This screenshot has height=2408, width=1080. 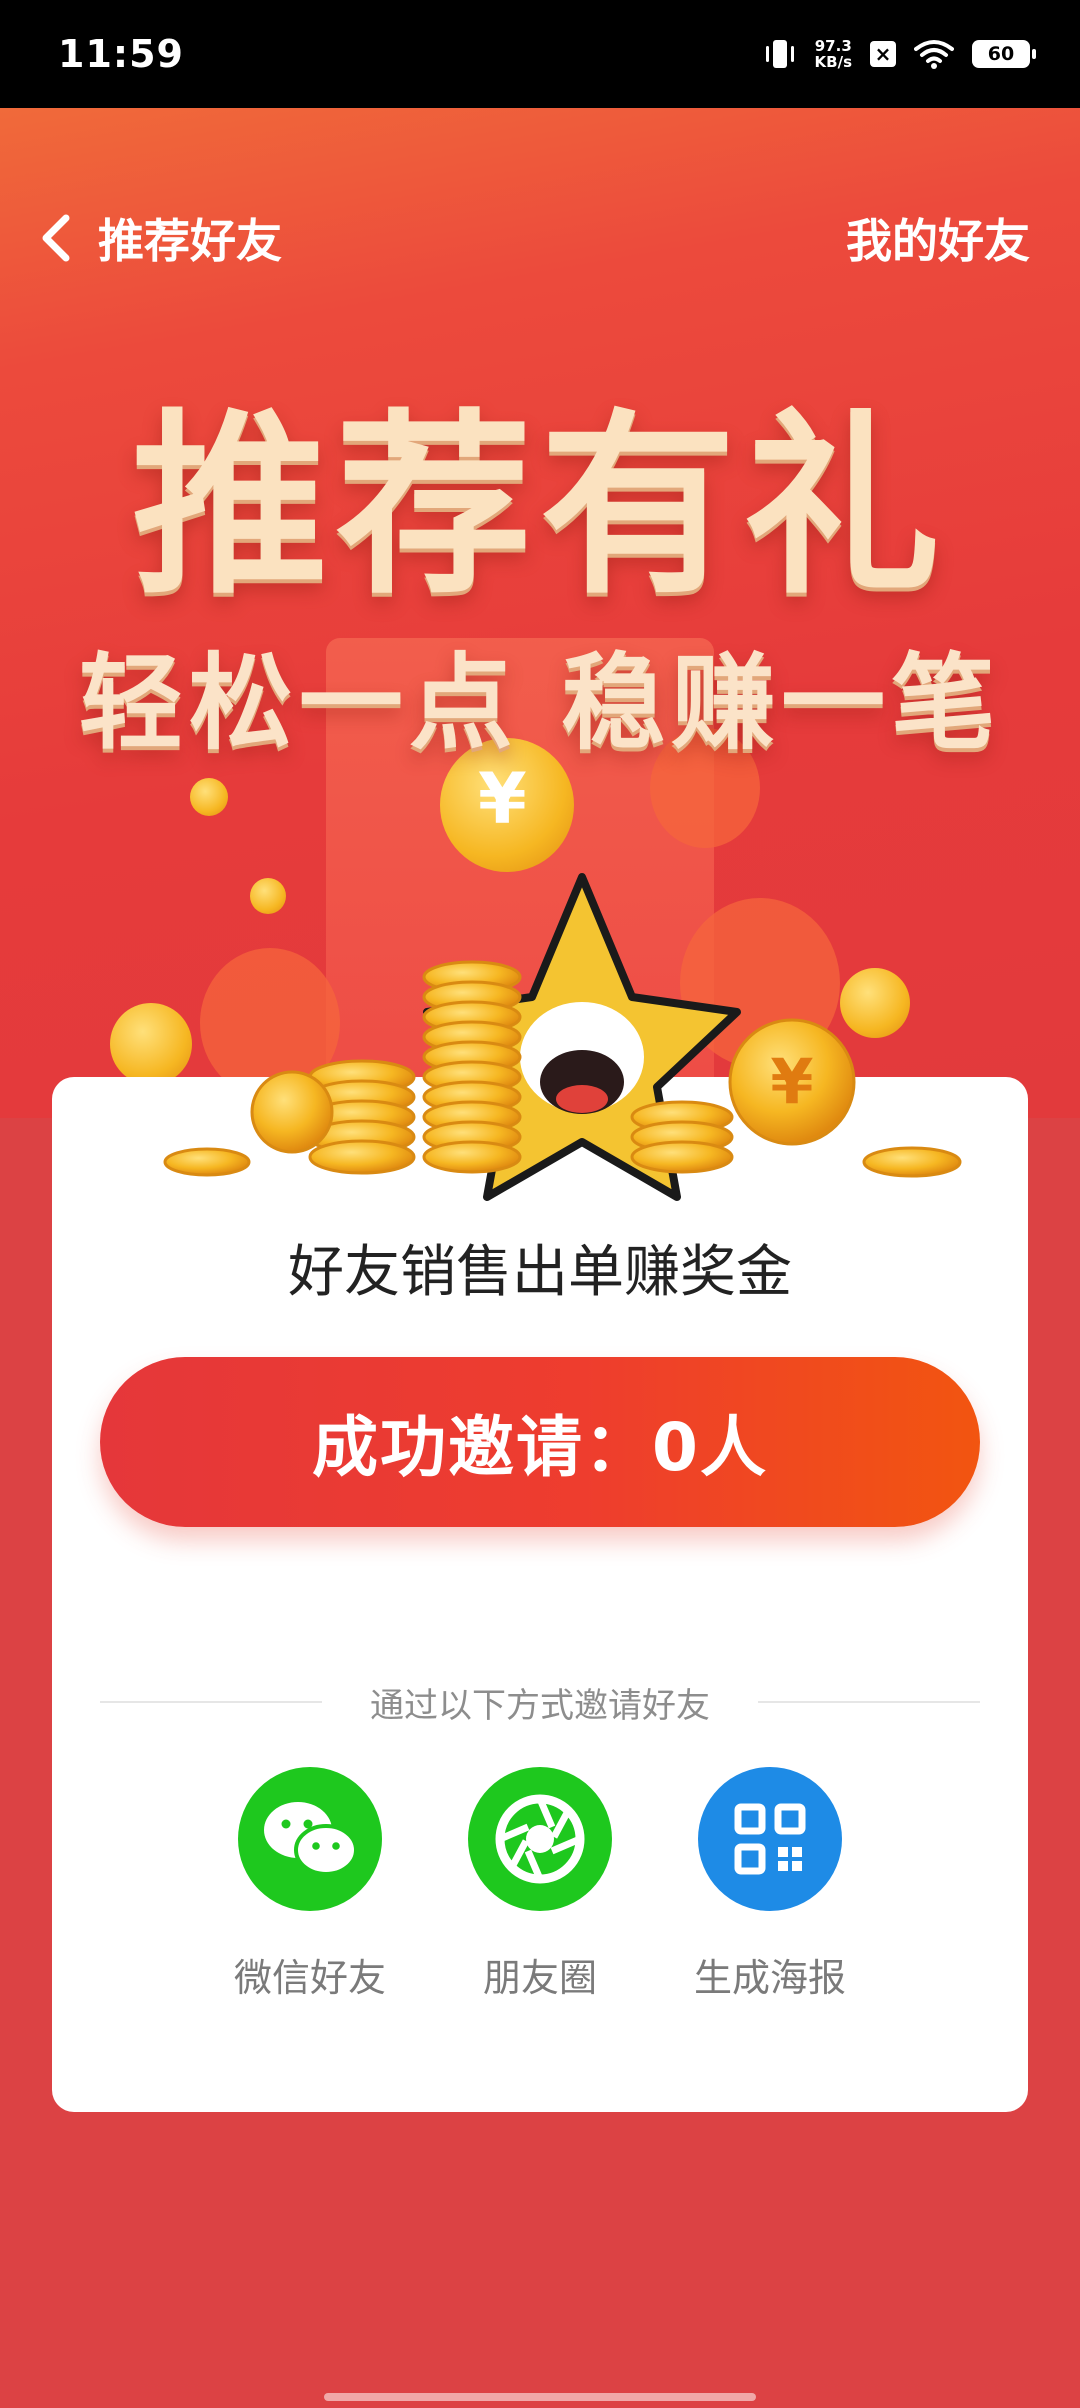 I want to click on network-speed: 97.3 KB/s, so click(x=833, y=54).